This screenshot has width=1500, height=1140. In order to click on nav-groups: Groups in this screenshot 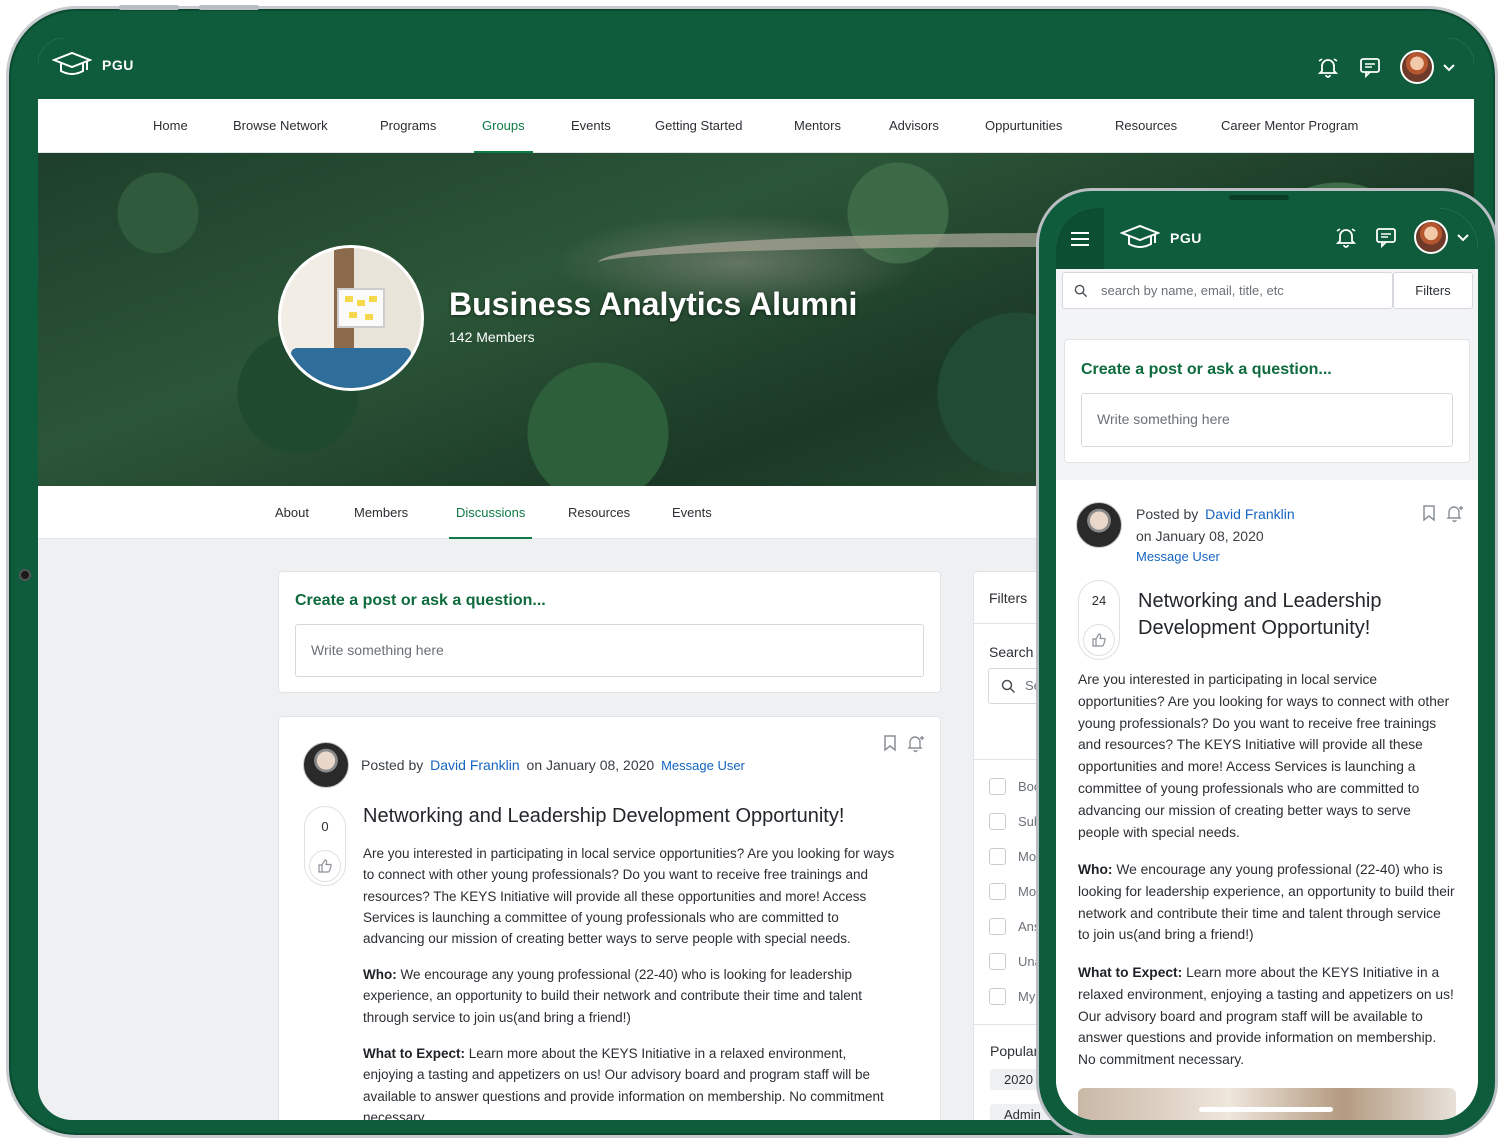, I will do `click(503, 126)`.